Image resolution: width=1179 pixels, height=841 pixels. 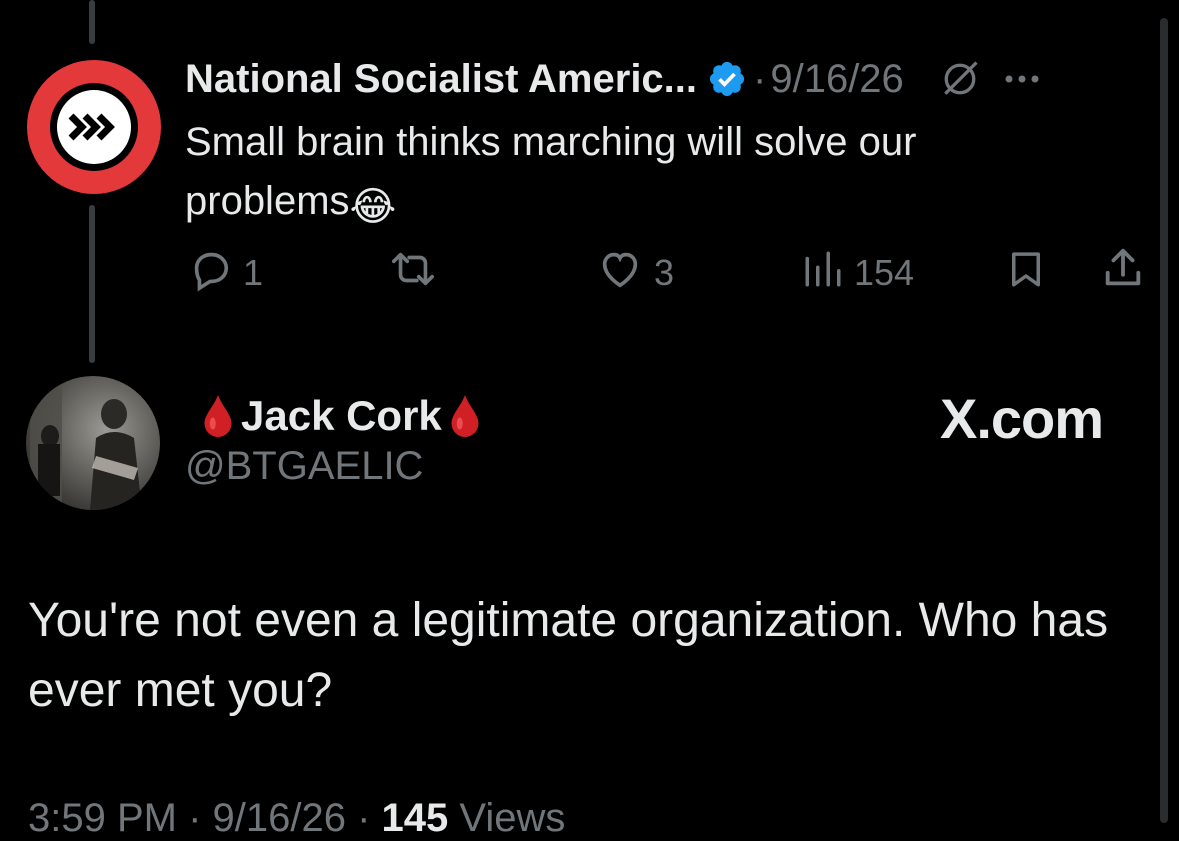 What do you see at coordinates (373, 207) in the screenshot?
I see `laughing-emoji: 😂` at bounding box center [373, 207].